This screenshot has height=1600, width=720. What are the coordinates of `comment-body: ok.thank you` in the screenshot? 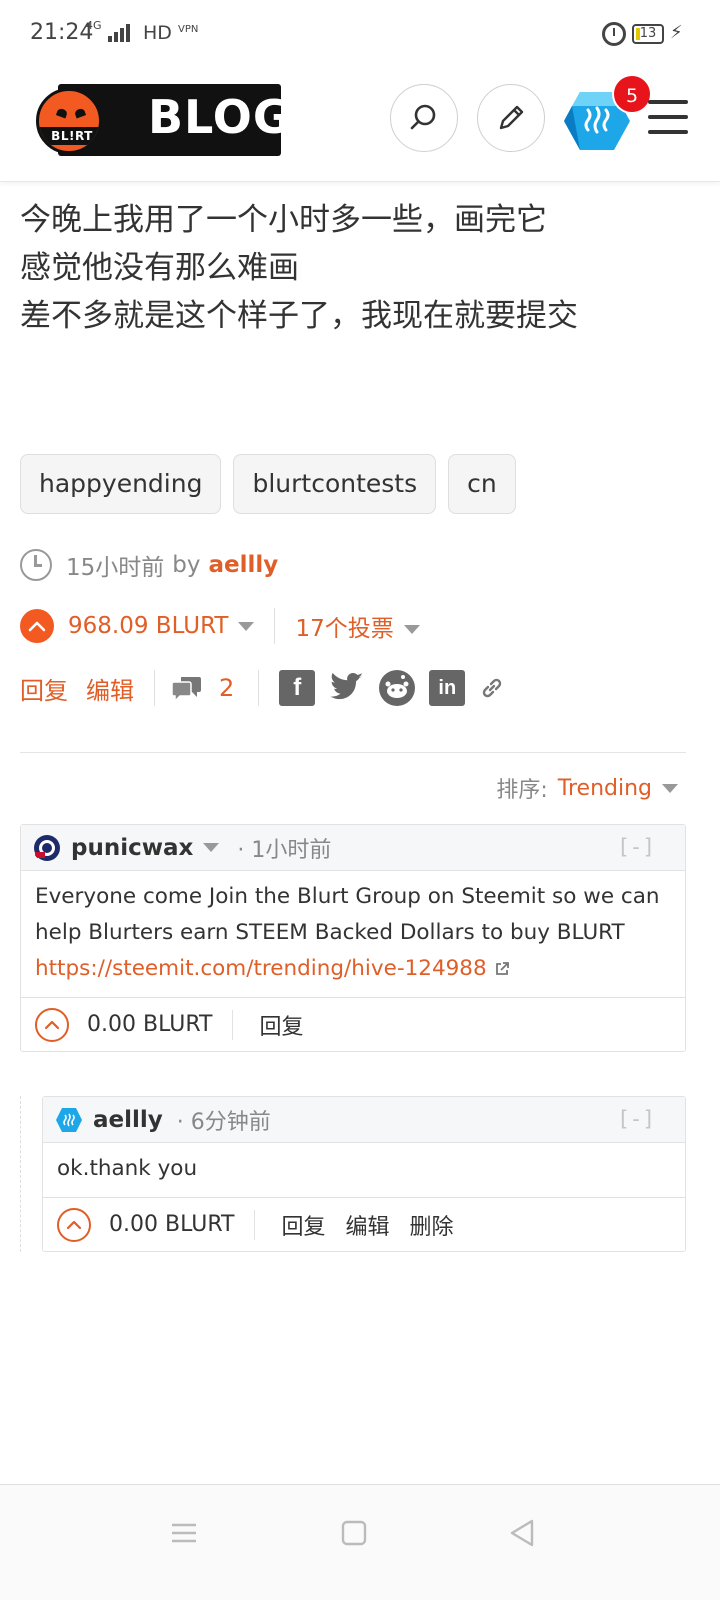 It's located at (364, 1169).